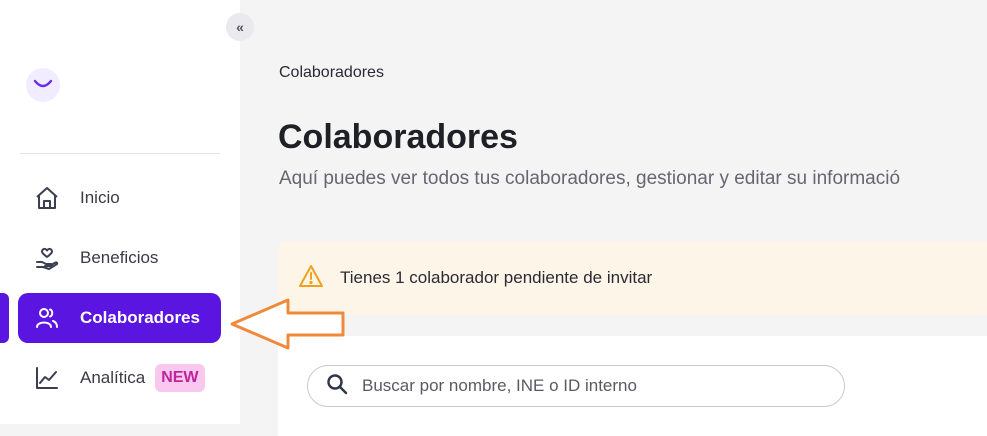  What do you see at coordinates (113, 377) in the screenshot?
I see `sidebar-item-label: Analítica` at bounding box center [113, 377].